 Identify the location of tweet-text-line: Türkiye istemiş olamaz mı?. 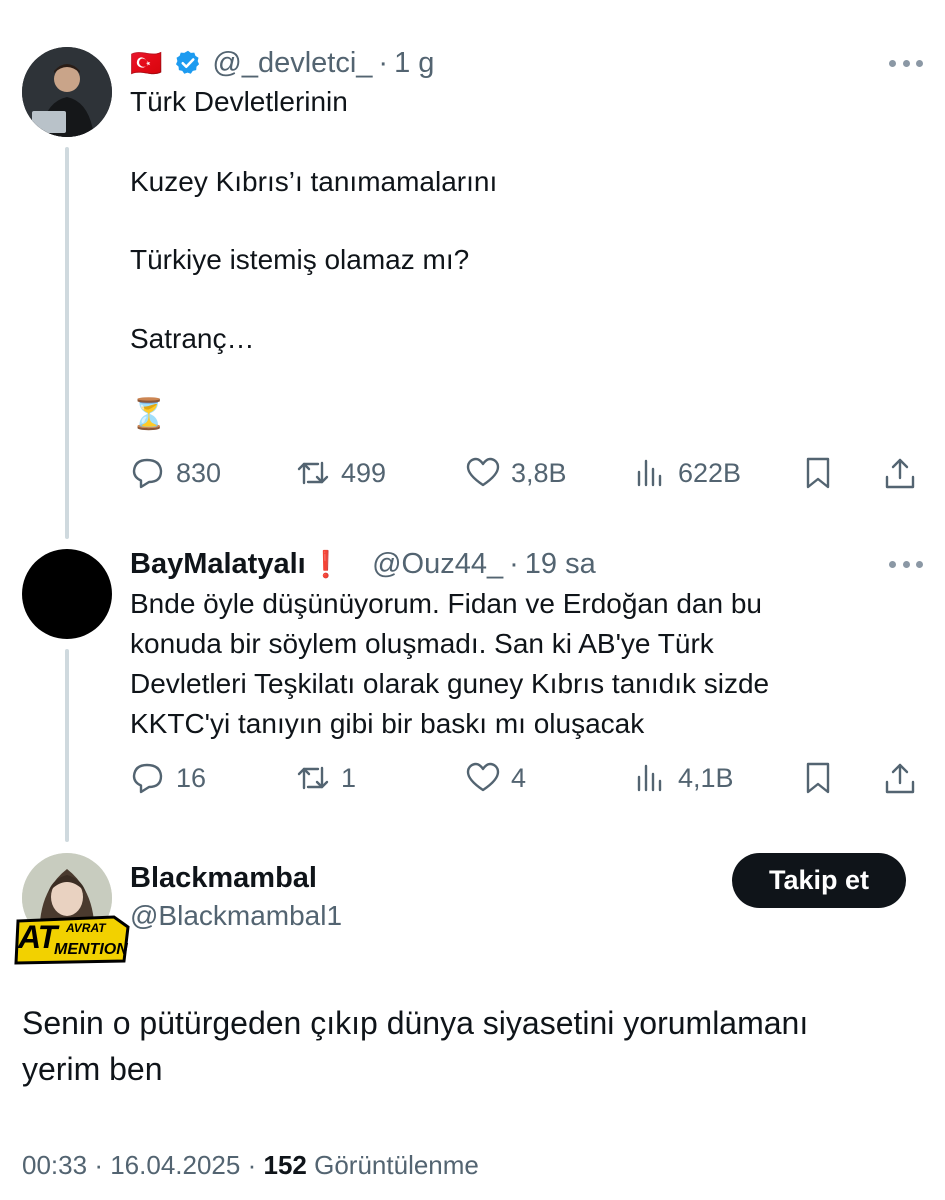
(300, 259).